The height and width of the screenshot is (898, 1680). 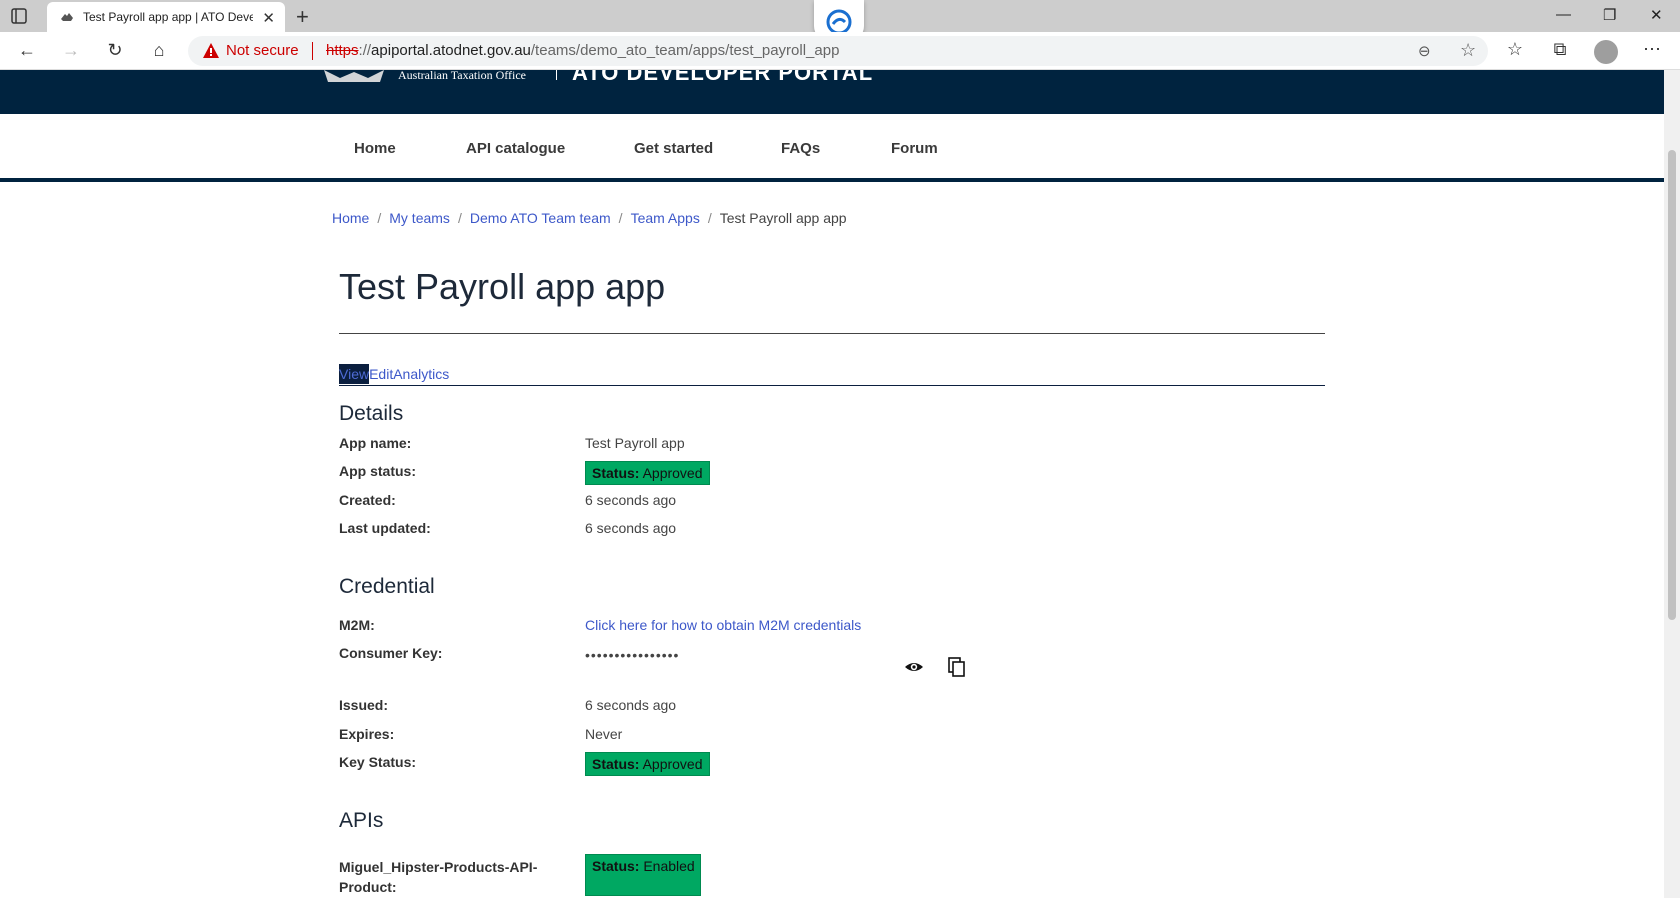 What do you see at coordinates (1672, 385) in the screenshot?
I see `scrollbar-thumb` at bounding box center [1672, 385].